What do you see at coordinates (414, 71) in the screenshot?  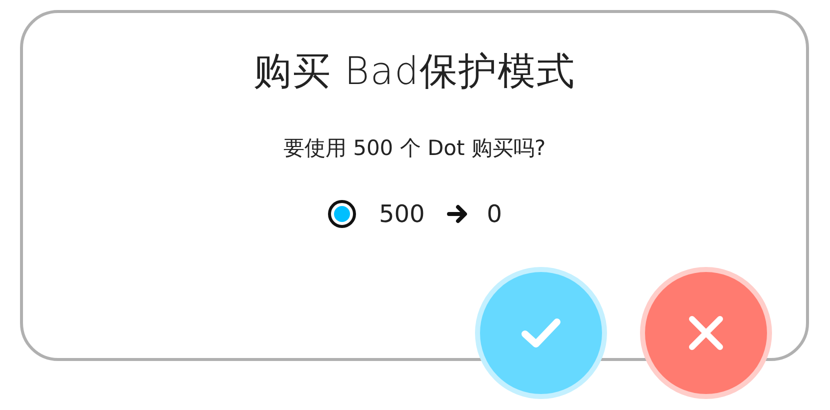 I see `dialog-title: 购买 Bad保护模式` at bounding box center [414, 71].